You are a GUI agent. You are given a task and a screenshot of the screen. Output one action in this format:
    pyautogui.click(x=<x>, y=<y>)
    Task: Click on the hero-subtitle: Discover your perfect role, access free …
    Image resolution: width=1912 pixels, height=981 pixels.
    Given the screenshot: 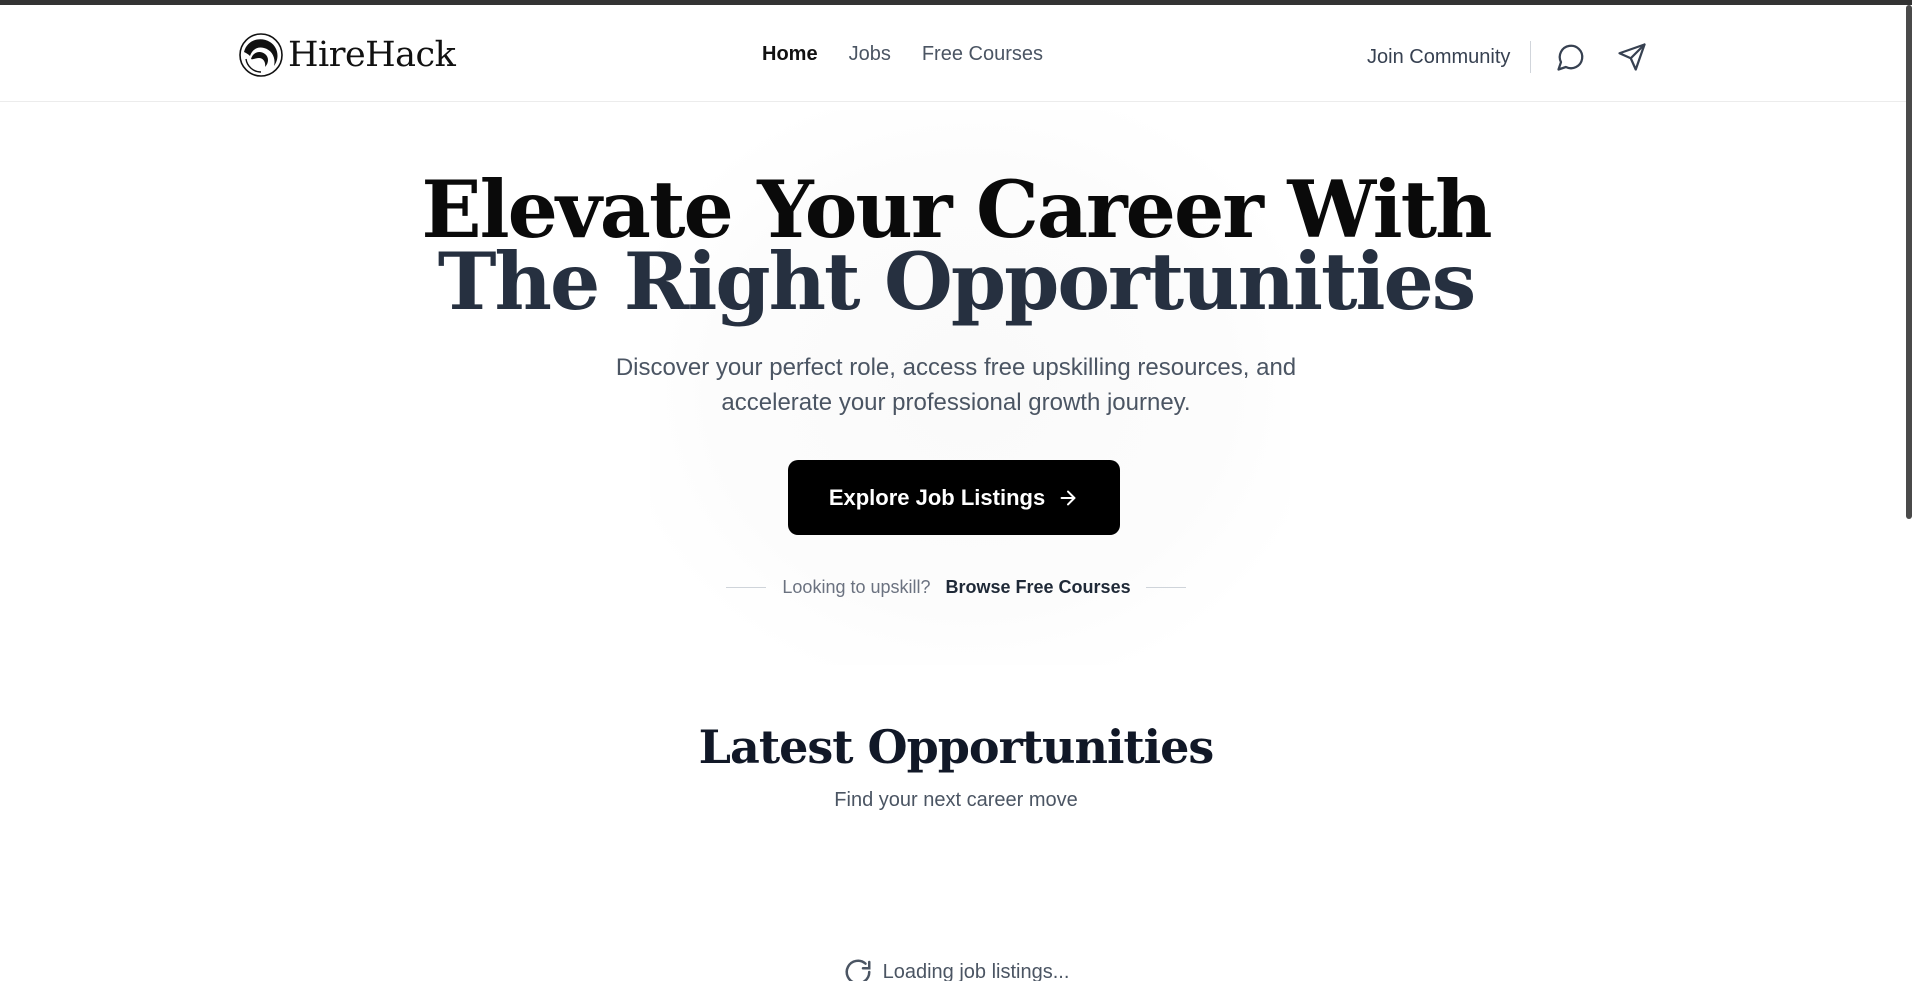 What is the action you would take?
    pyautogui.click(x=956, y=385)
    